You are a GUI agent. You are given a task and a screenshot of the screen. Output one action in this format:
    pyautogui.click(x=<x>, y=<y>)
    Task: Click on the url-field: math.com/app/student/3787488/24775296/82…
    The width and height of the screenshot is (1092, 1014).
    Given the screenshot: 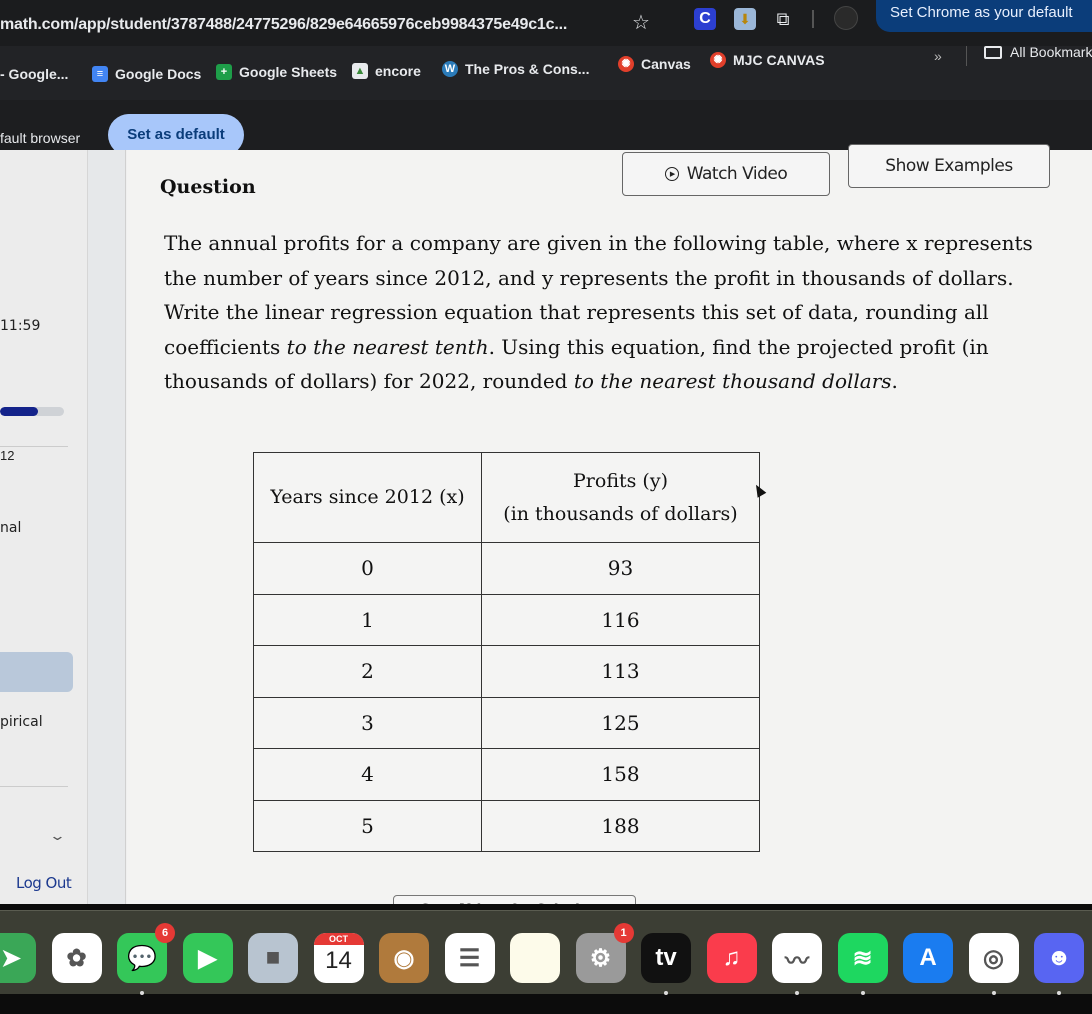 What is the action you would take?
    pyautogui.click(x=283, y=25)
    